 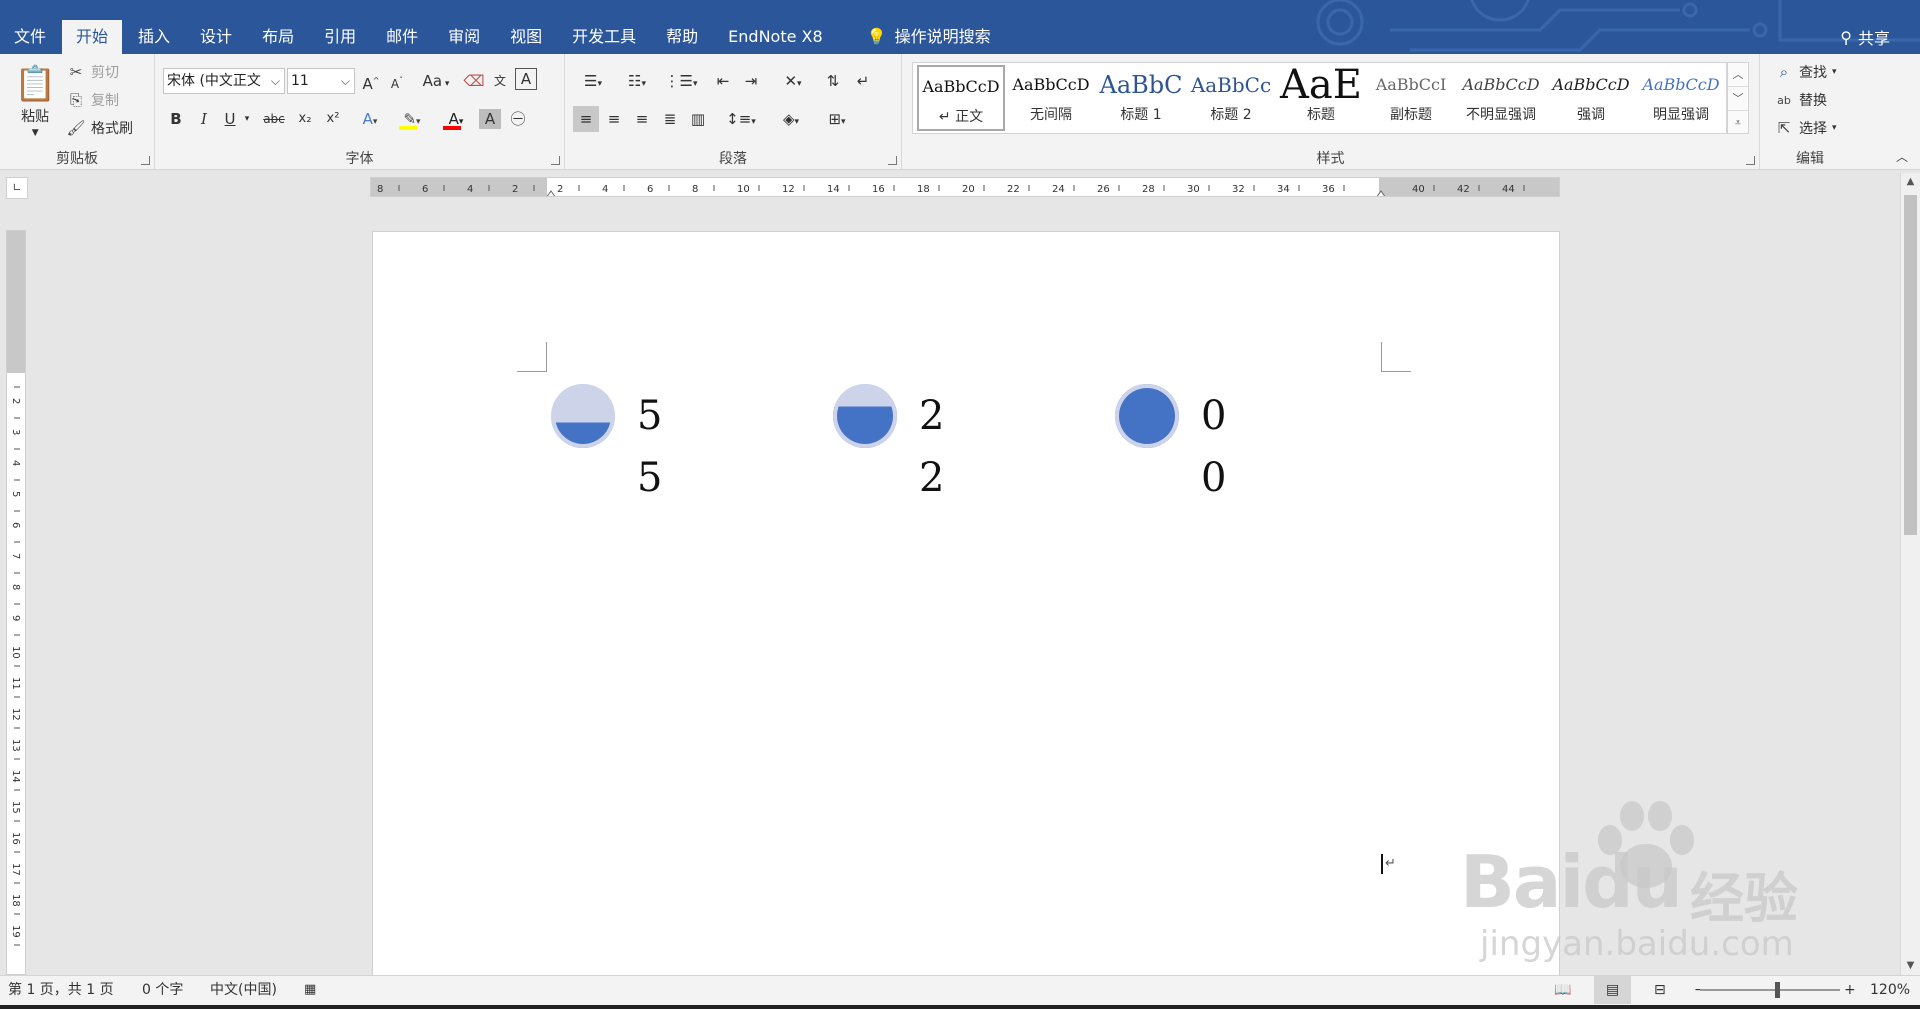 What do you see at coordinates (791, 119) in the screenshot?
I see `shading-icon: ◈▾` at bounding box center [791, 119].